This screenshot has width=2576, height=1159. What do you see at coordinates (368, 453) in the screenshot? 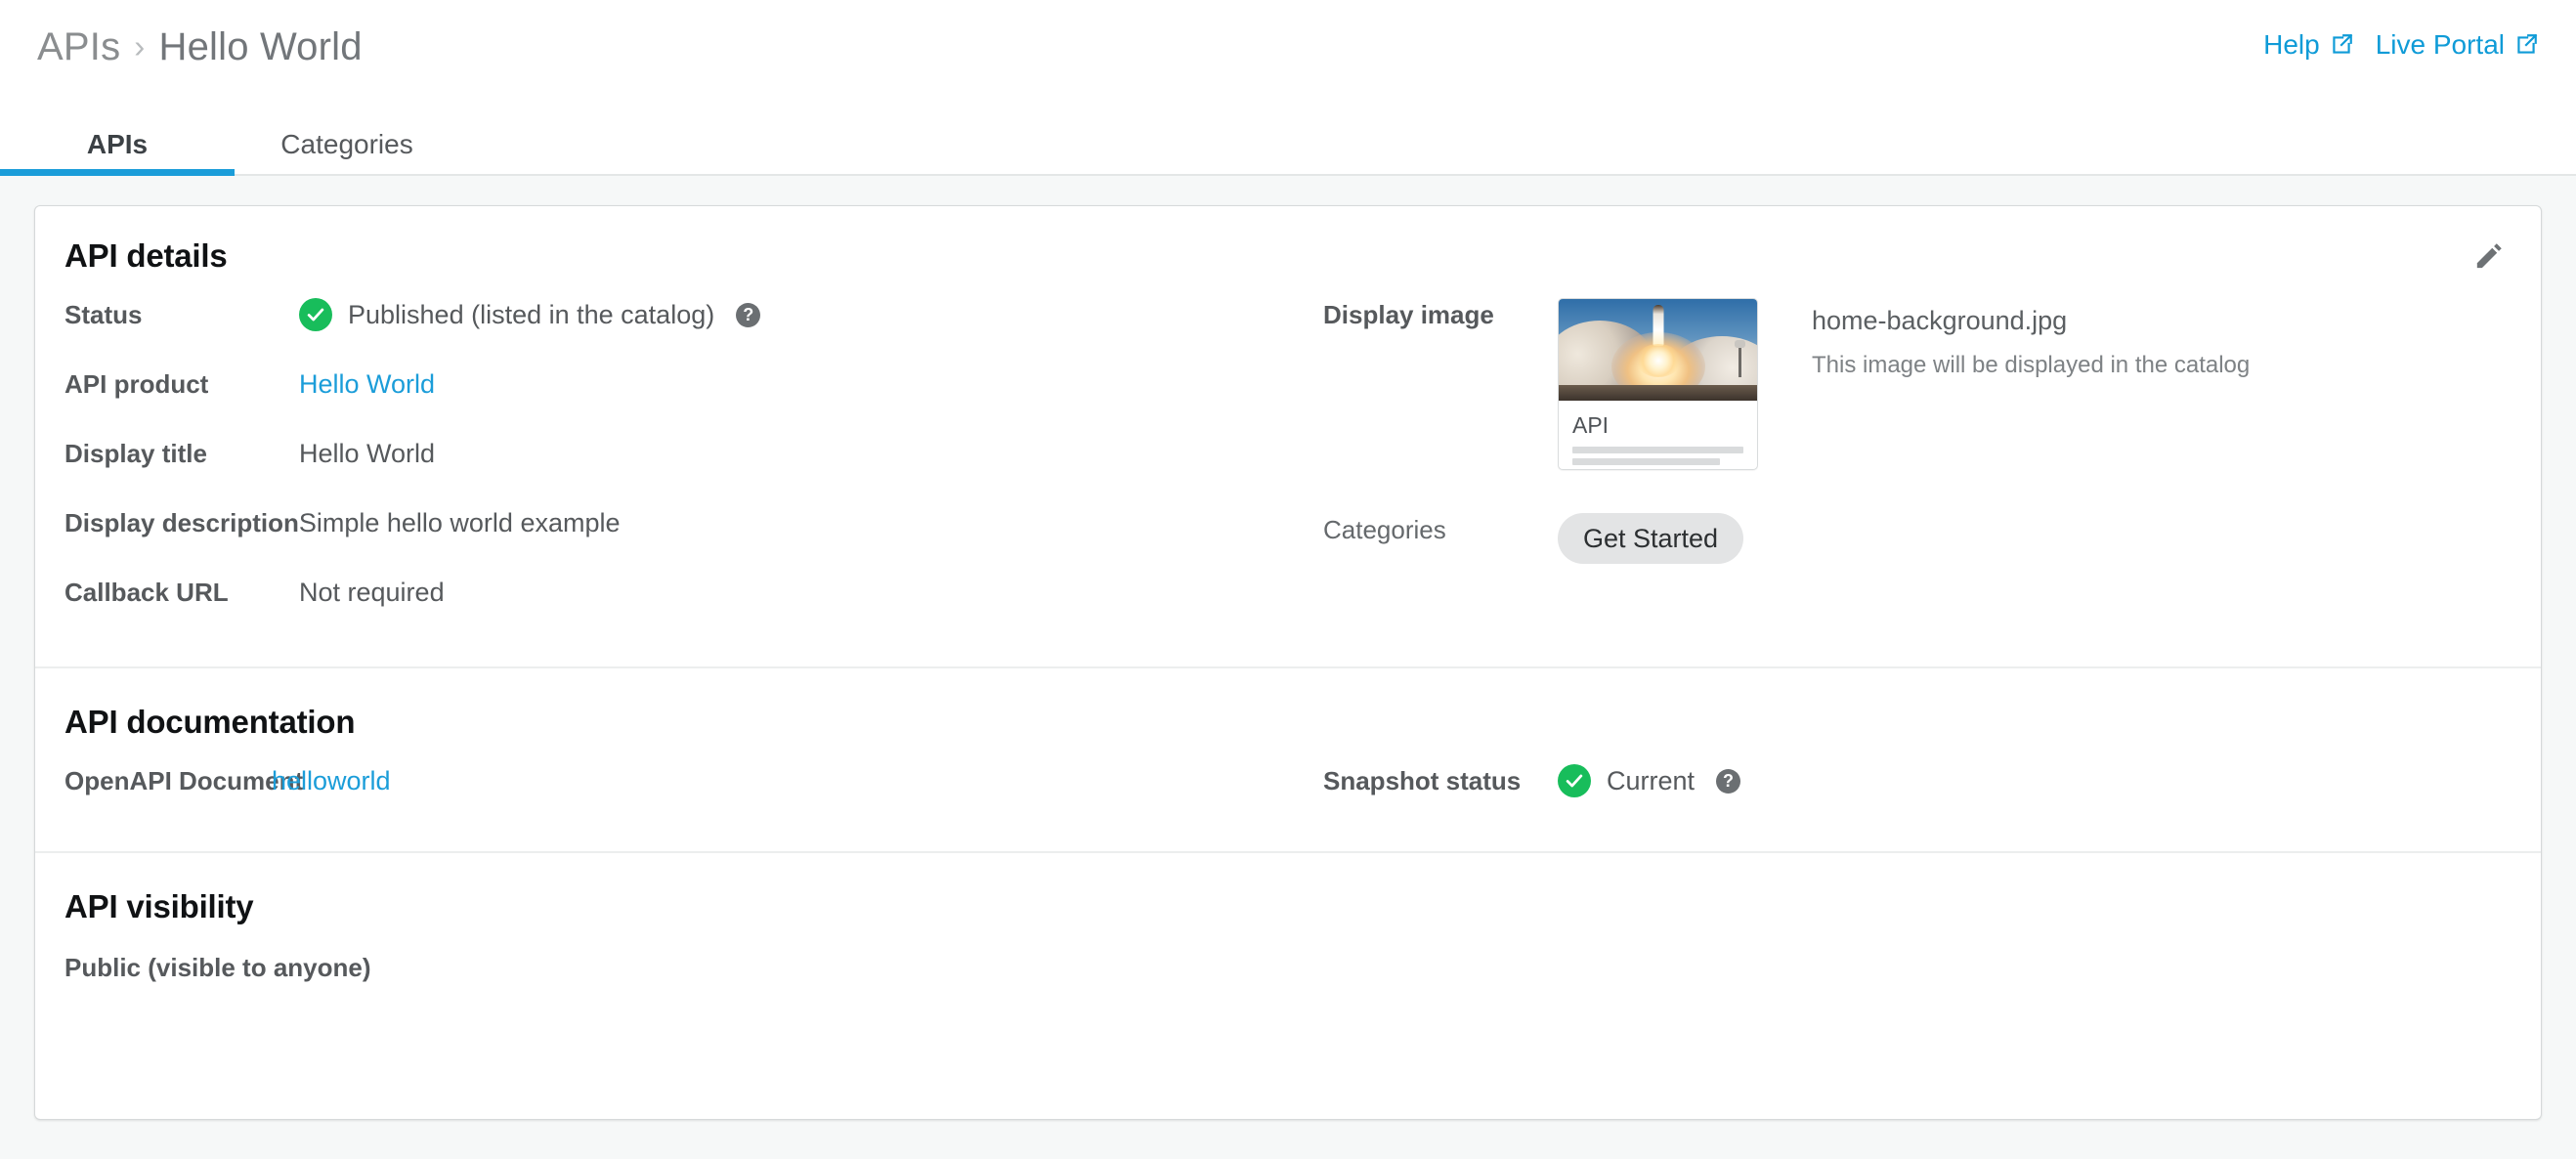
I see `display-title-value: Hello World` at bounding box center [368, 453].